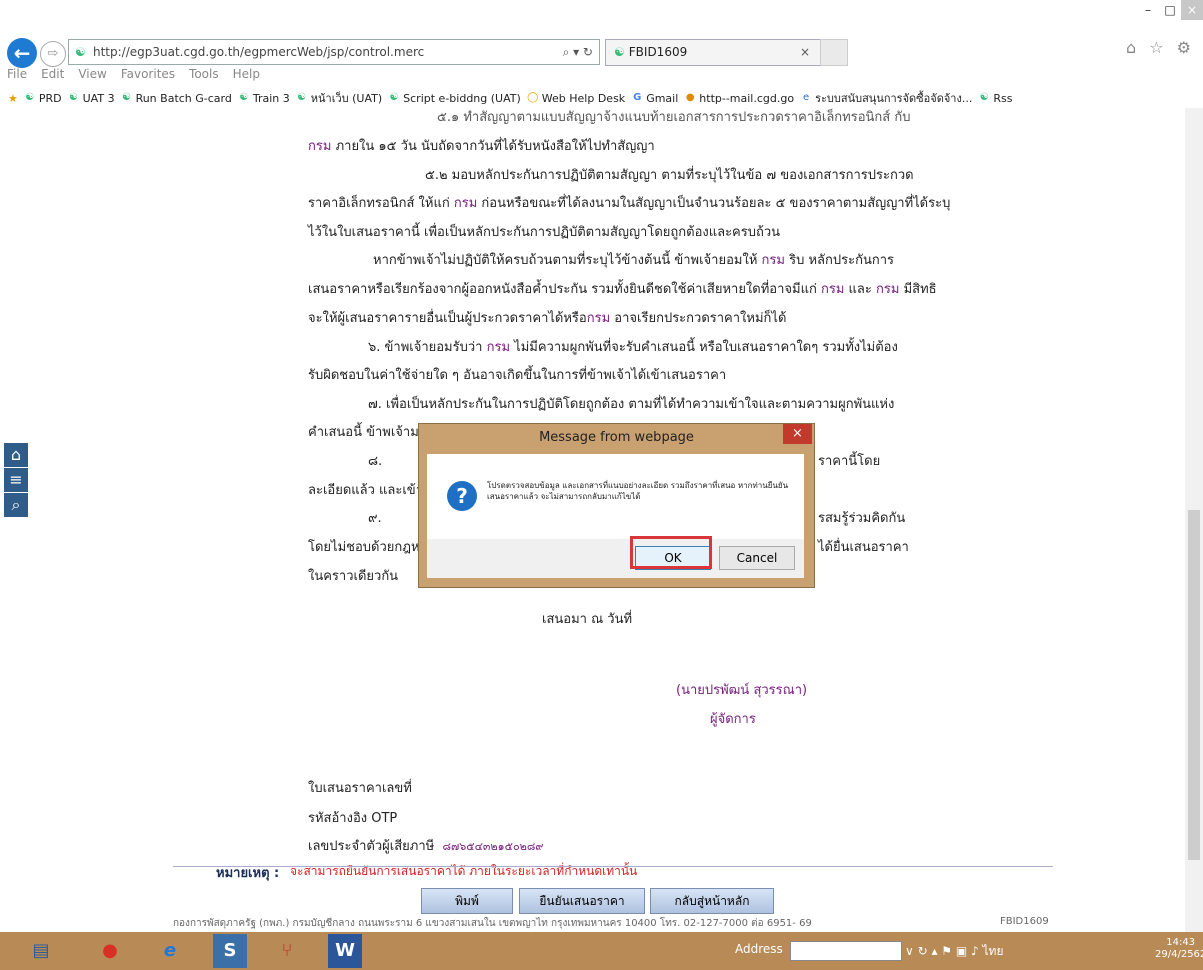 This screenshot has height=970, width=1203. I want to click on menu-favorites: Favorites, so click(148, 76).